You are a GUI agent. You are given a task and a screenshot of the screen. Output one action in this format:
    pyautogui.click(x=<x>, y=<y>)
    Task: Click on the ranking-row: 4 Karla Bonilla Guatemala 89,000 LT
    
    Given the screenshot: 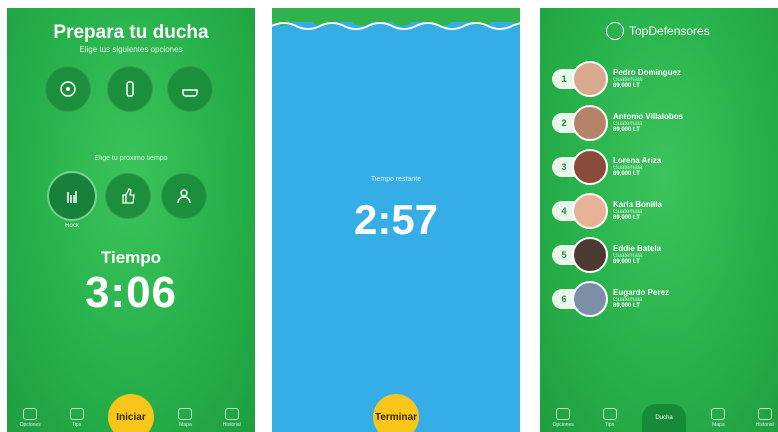 What is the action you would take?
    pyautogui.click(x=607, y=211)
    